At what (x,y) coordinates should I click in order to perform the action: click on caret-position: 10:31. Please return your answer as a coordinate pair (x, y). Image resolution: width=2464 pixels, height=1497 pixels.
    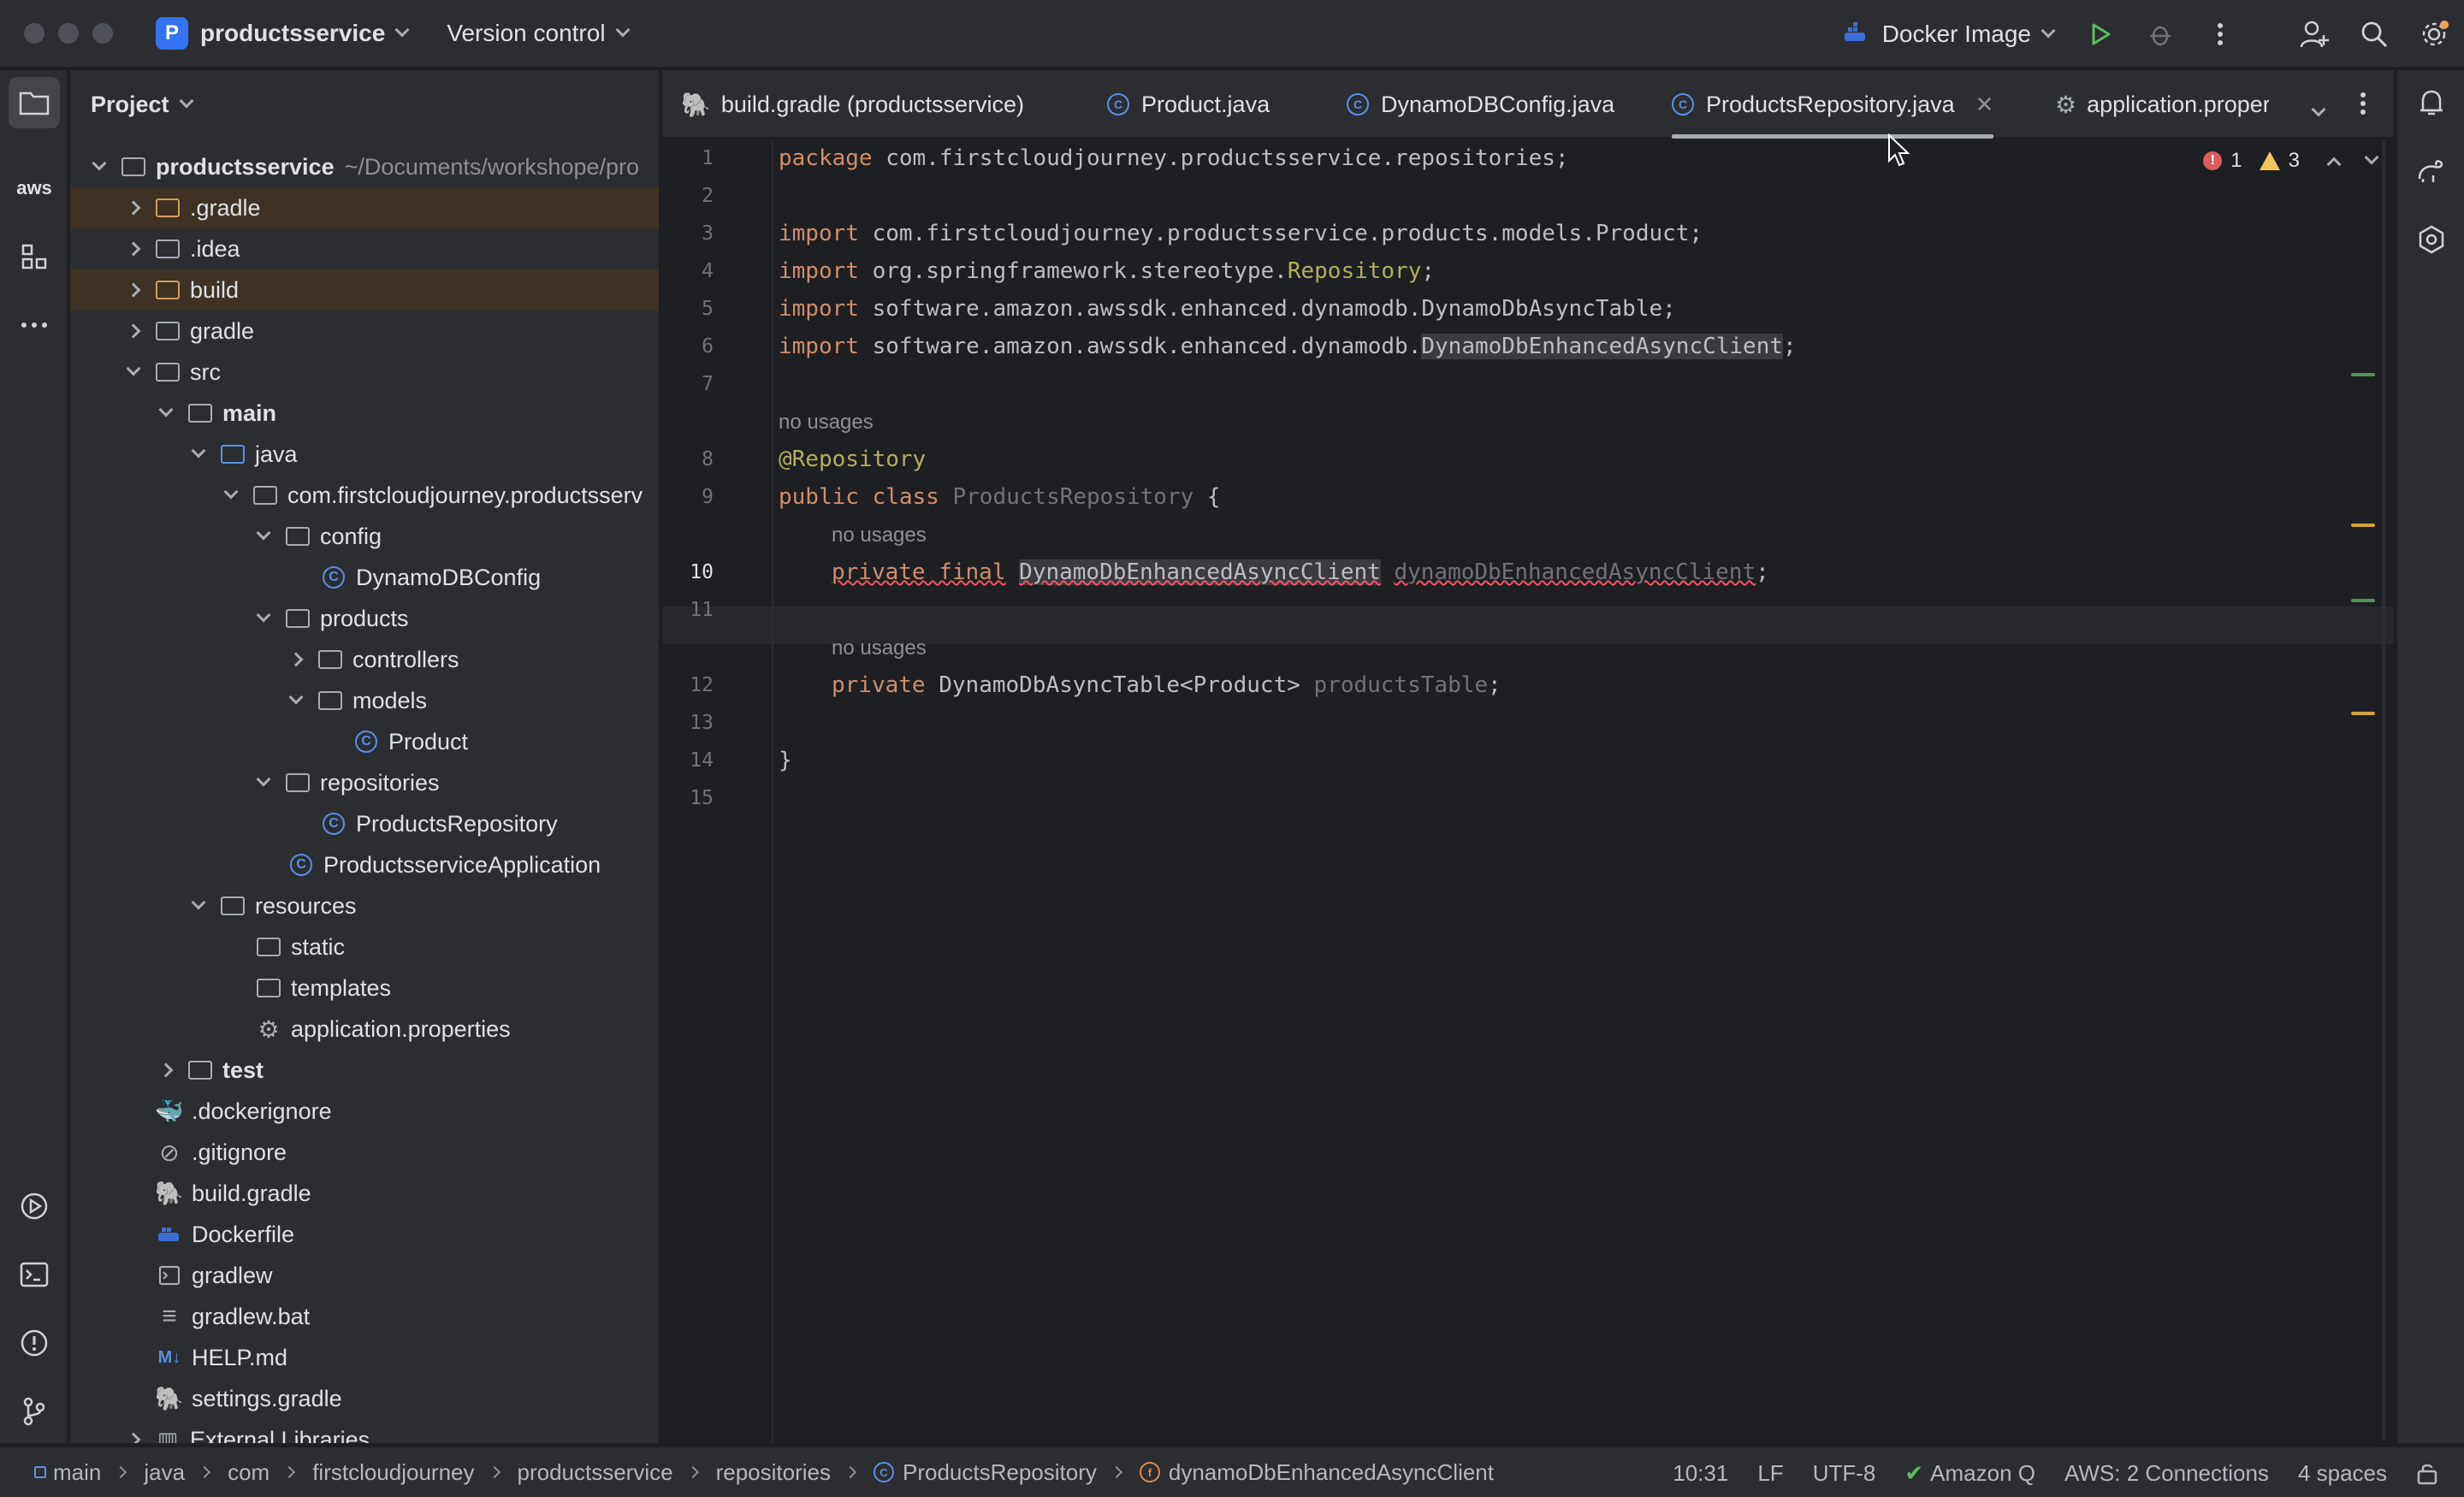
    Looking at the image, I should click on (1700, 1473).